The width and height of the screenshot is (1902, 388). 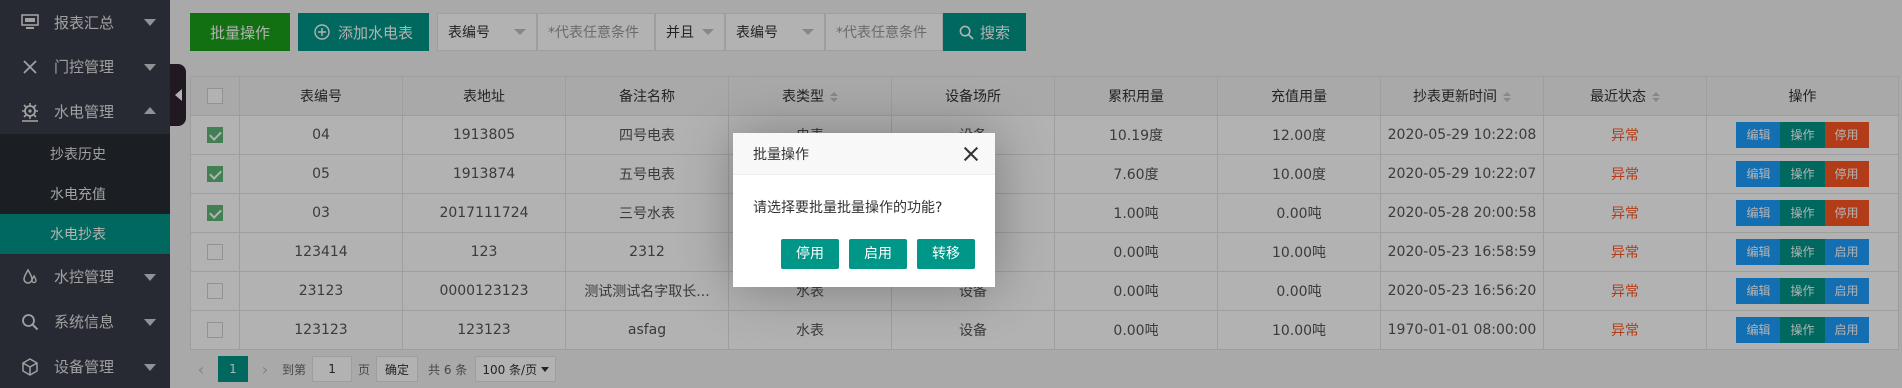 I want to click on transfer-button: 转移, so click(x=946, y=254).